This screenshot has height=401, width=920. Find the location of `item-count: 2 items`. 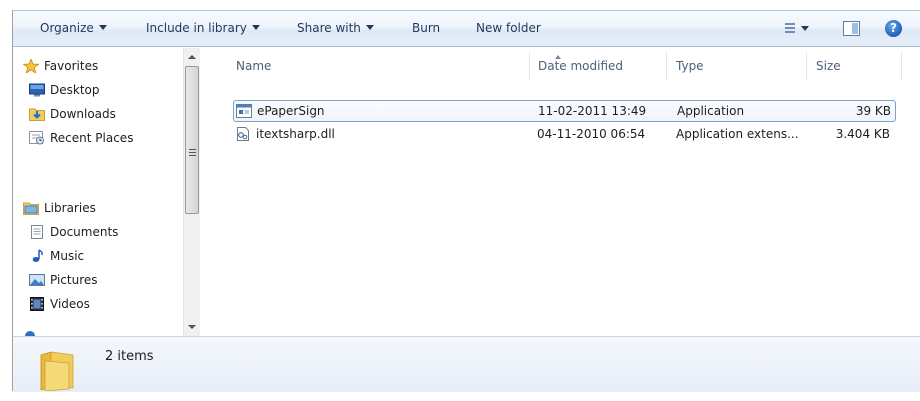

item-count: 2 items is located at coordinates (129, 356).